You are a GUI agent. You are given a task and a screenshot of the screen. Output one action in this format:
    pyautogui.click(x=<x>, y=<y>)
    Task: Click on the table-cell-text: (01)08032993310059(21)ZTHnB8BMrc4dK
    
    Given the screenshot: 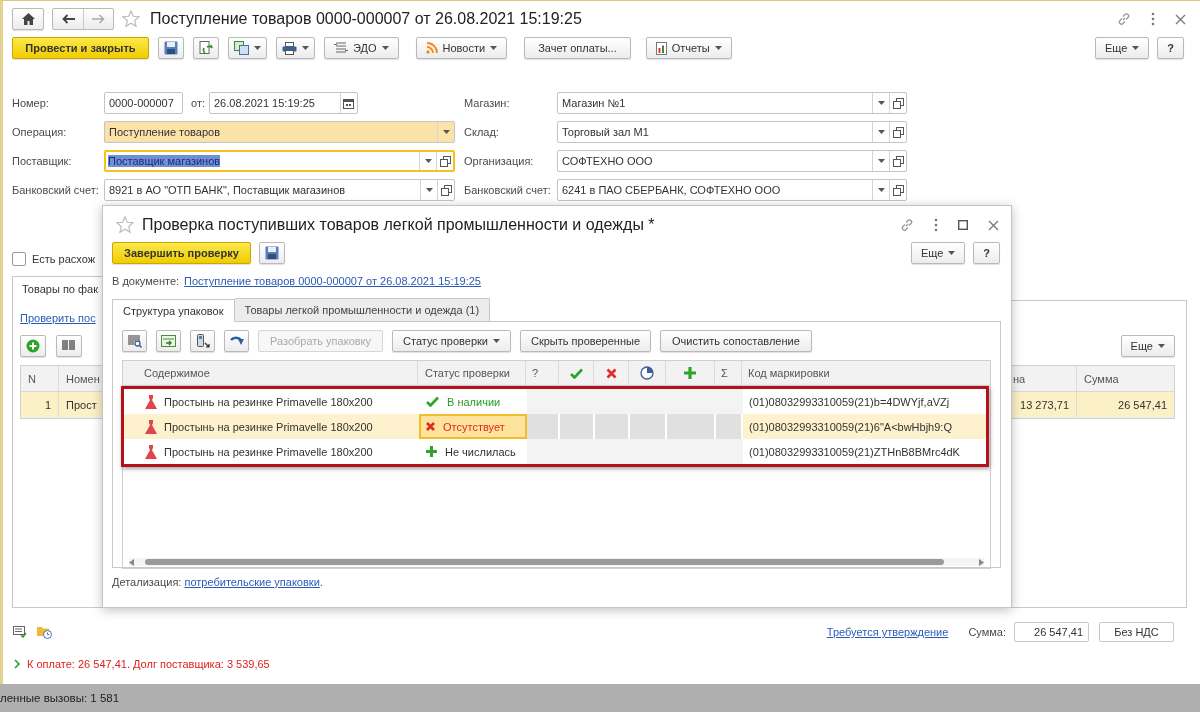 What is the action you would take?
    pyautogui.click(x=854, y=452)
    